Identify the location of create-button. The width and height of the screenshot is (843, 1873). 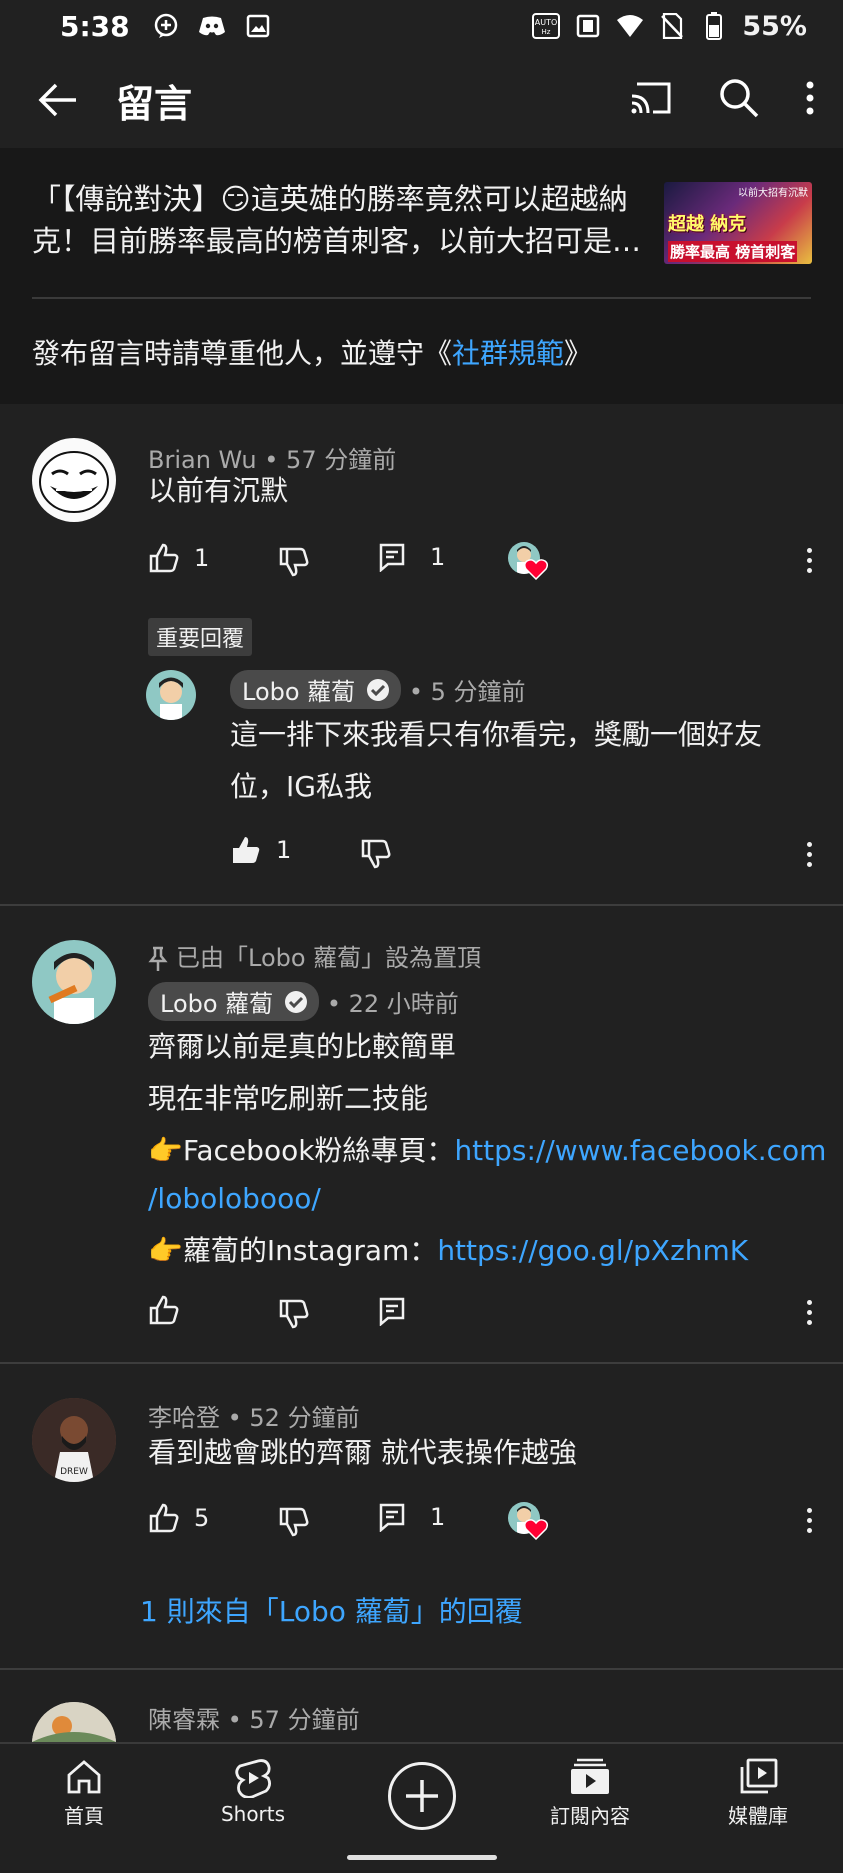
(422, 1796).